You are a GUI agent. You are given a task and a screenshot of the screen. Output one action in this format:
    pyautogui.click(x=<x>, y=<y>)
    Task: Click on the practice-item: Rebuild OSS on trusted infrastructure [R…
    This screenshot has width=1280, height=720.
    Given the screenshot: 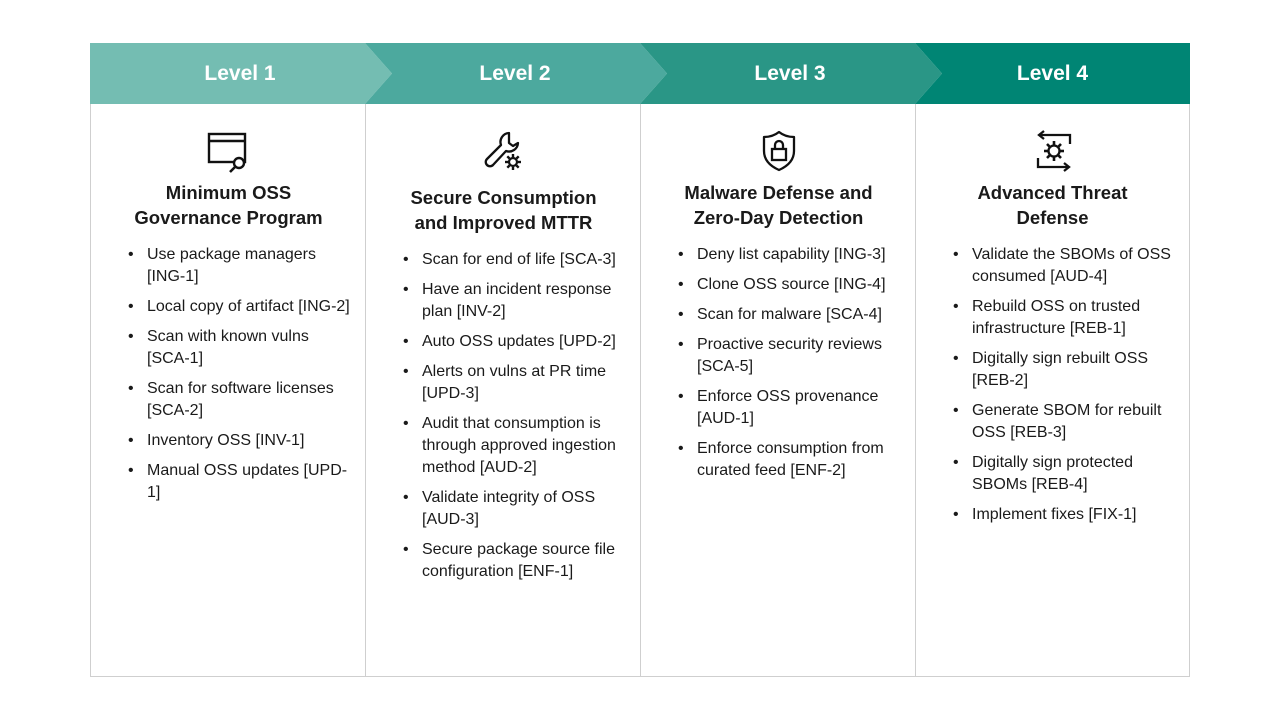 What is the action you would take?
    pyautogui.click(x=1062, y=318)
    